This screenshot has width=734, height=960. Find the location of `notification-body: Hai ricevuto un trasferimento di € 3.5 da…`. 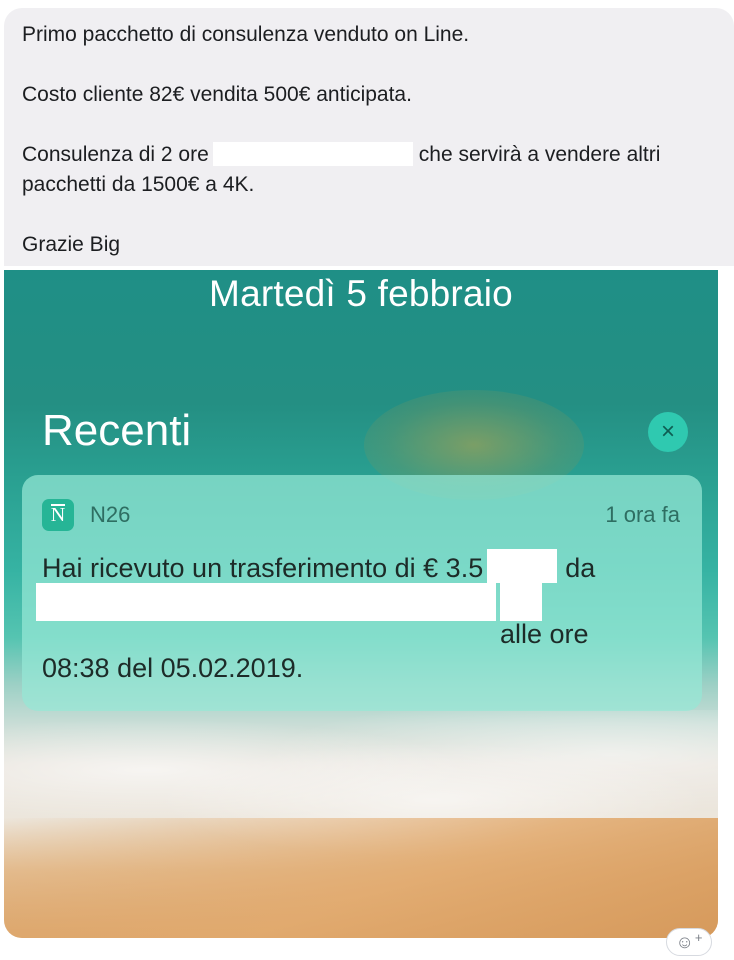

notification-body: Hai ricevuto un trasferimento di € 3.5 da… is located at coordinates (359, 617).